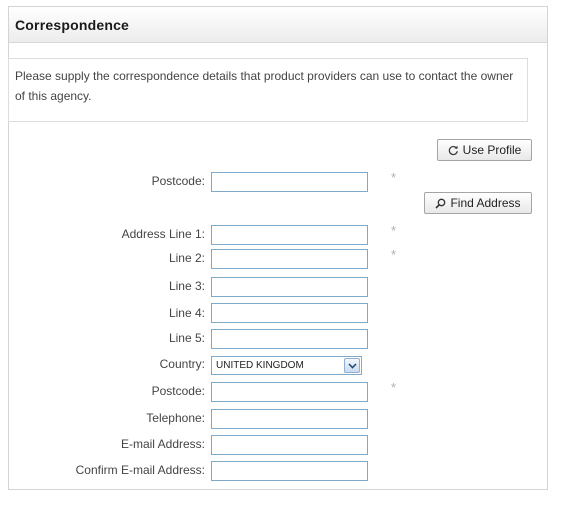 The width and height of the screenshot is (568, 506). Describe the element at coordinates (352, 365) in the screenshot. I see `chevron-down-icon` at that location.